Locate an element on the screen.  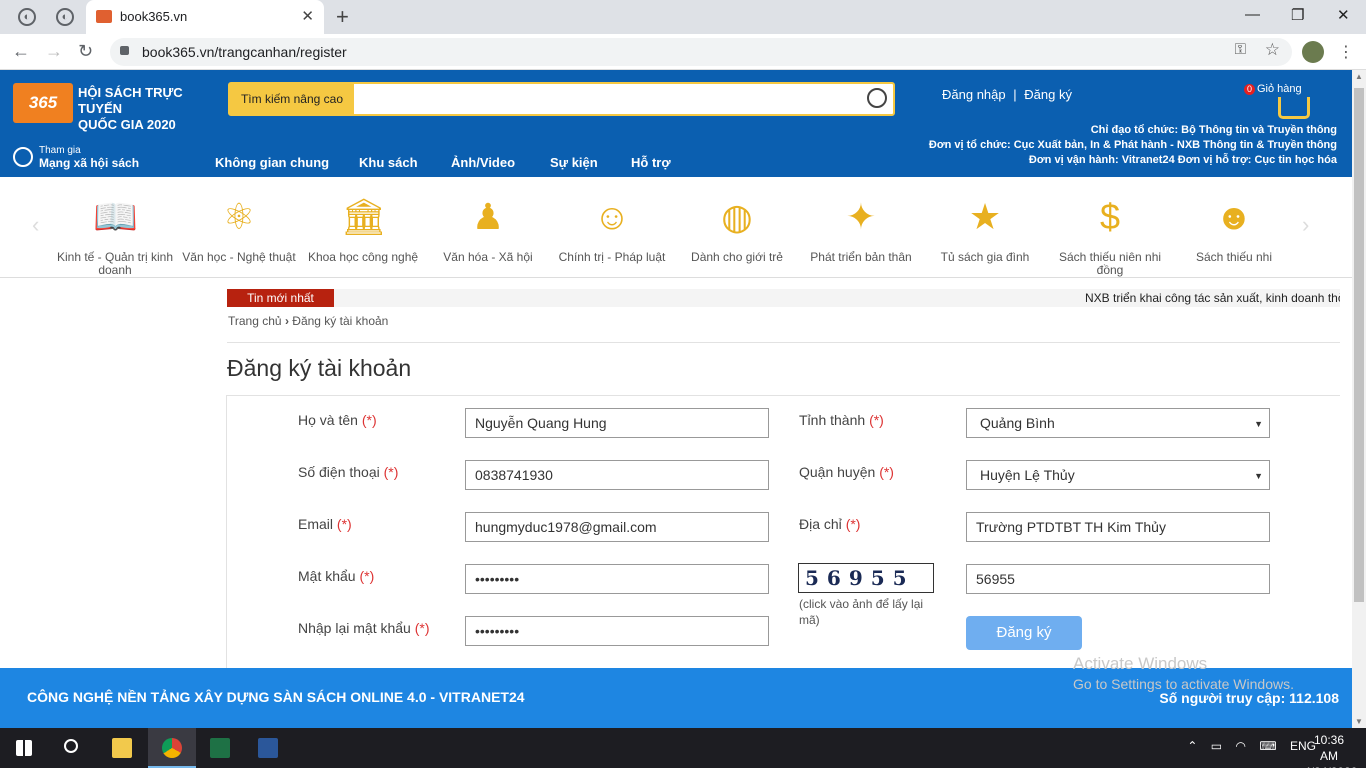
nav-item-common-space: Không gian chung is located at coordinates (272, 162).